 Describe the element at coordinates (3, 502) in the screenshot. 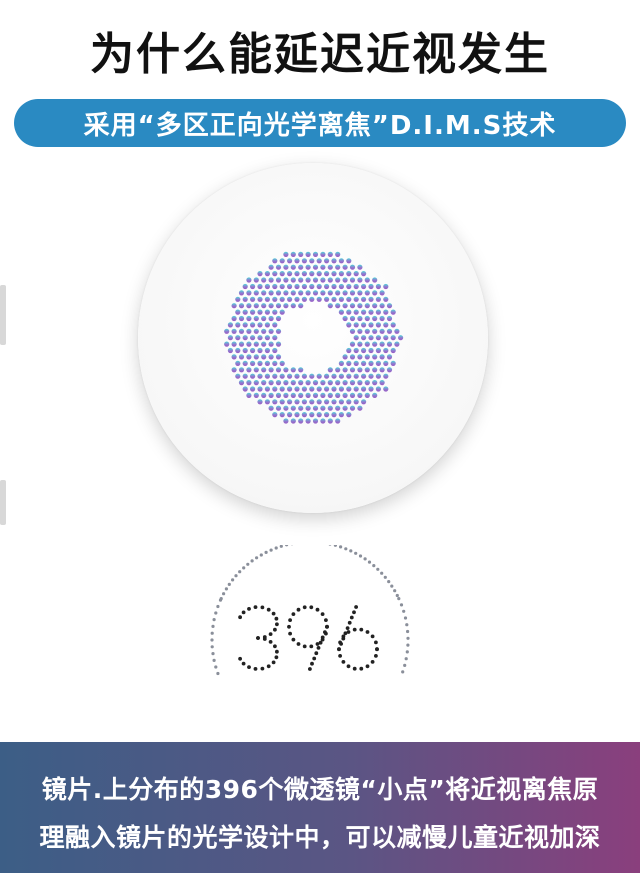

I see `edge-decoration` at that location.